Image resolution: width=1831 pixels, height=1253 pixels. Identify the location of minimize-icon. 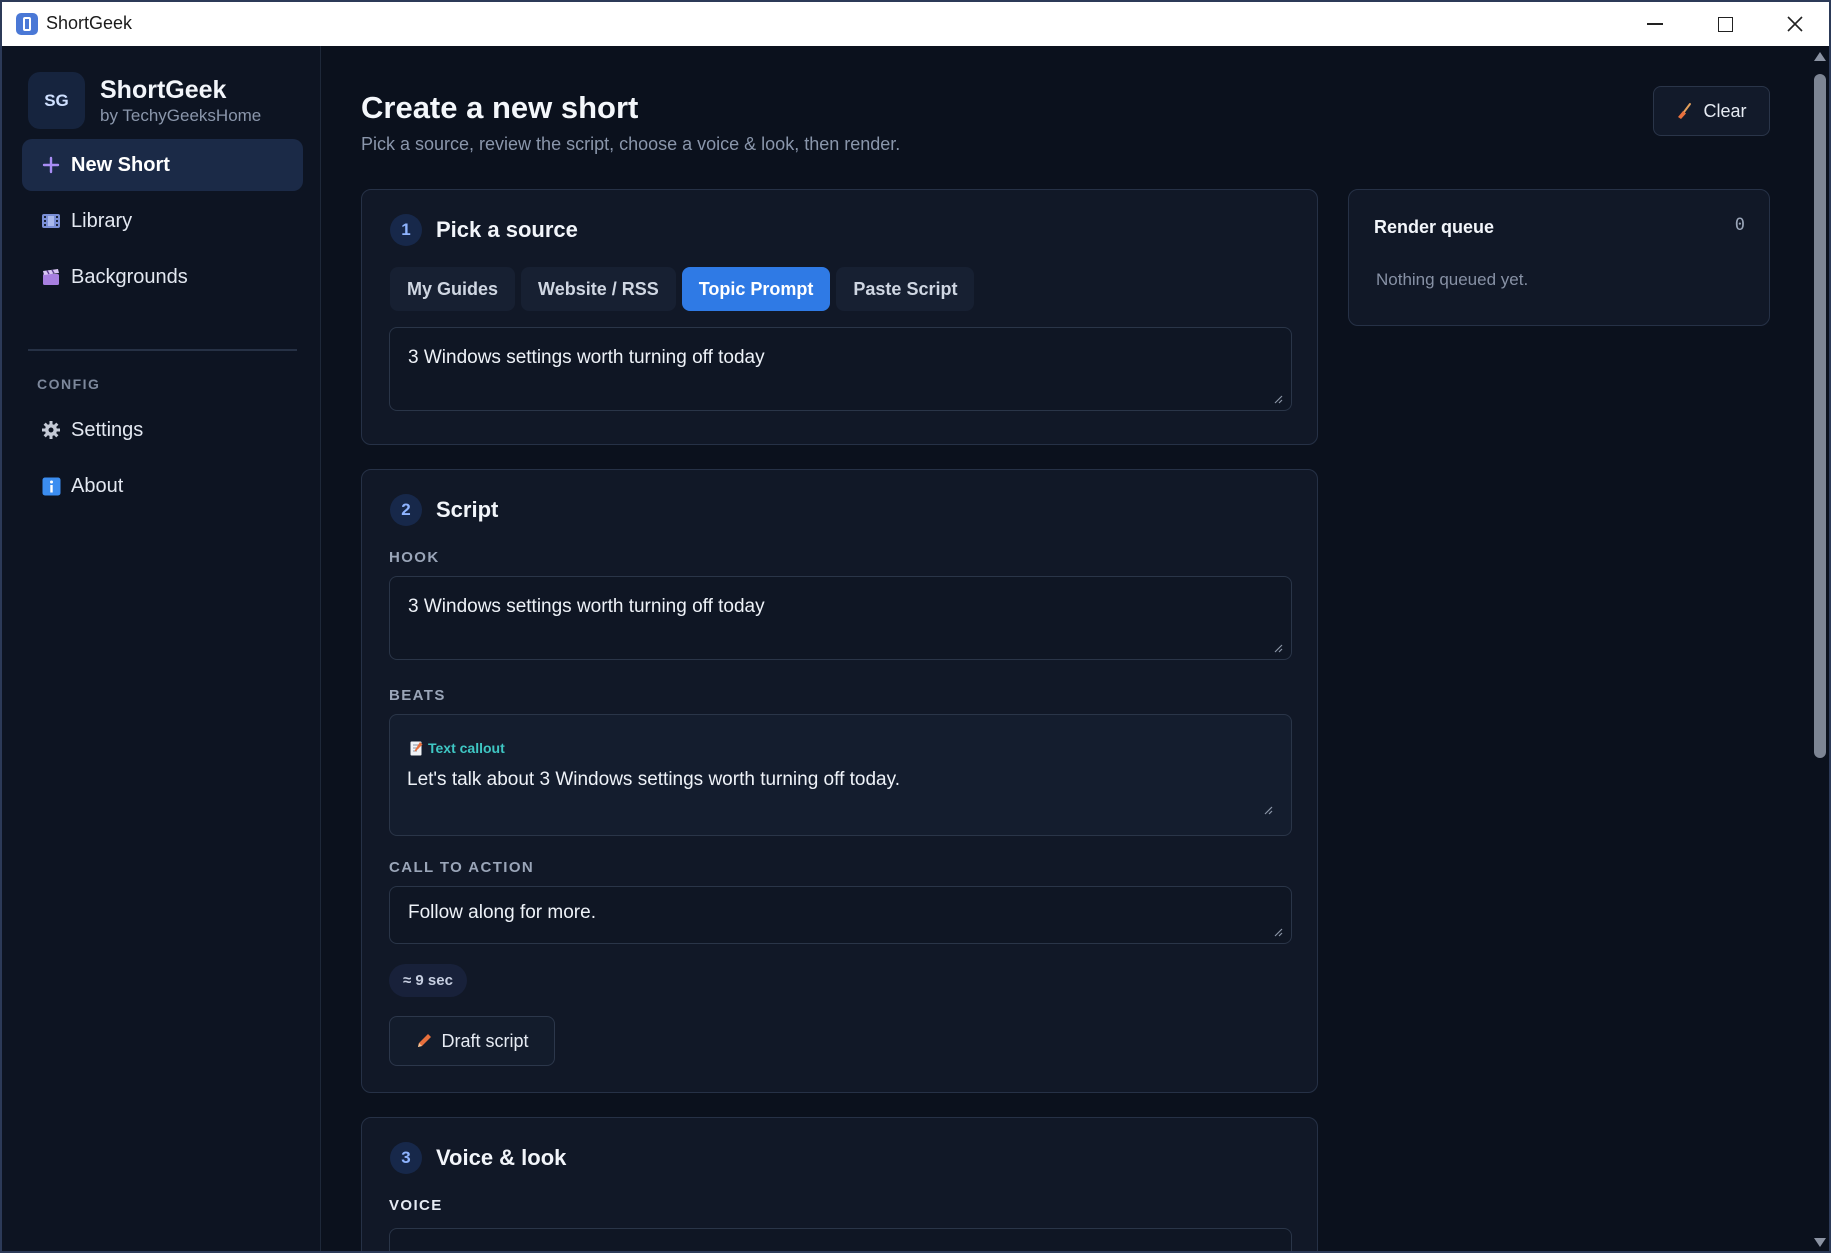
(1655, 24).